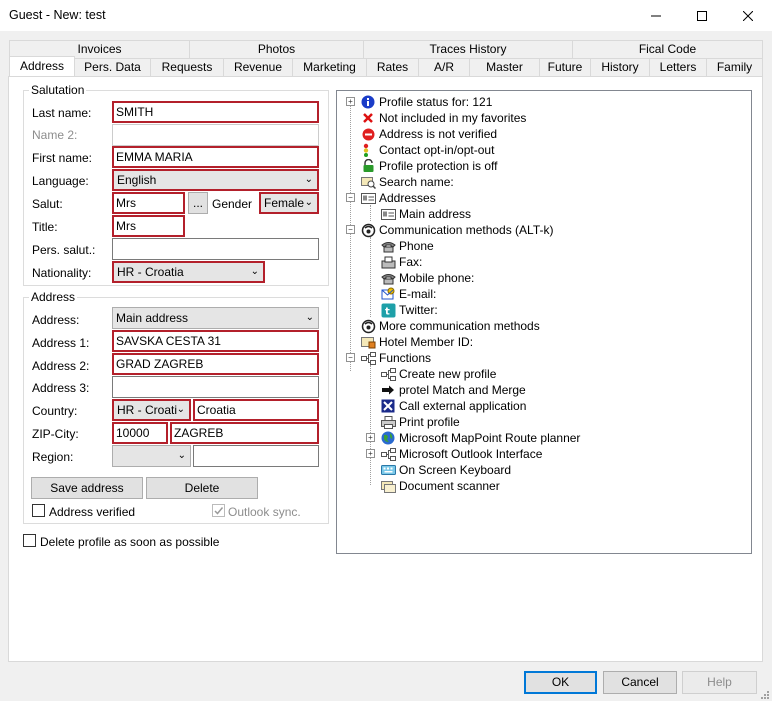 This screenshot has height=701, width=772. I want to click on tree-item-address-not-verified: Address is not verified, so click(428, 134).